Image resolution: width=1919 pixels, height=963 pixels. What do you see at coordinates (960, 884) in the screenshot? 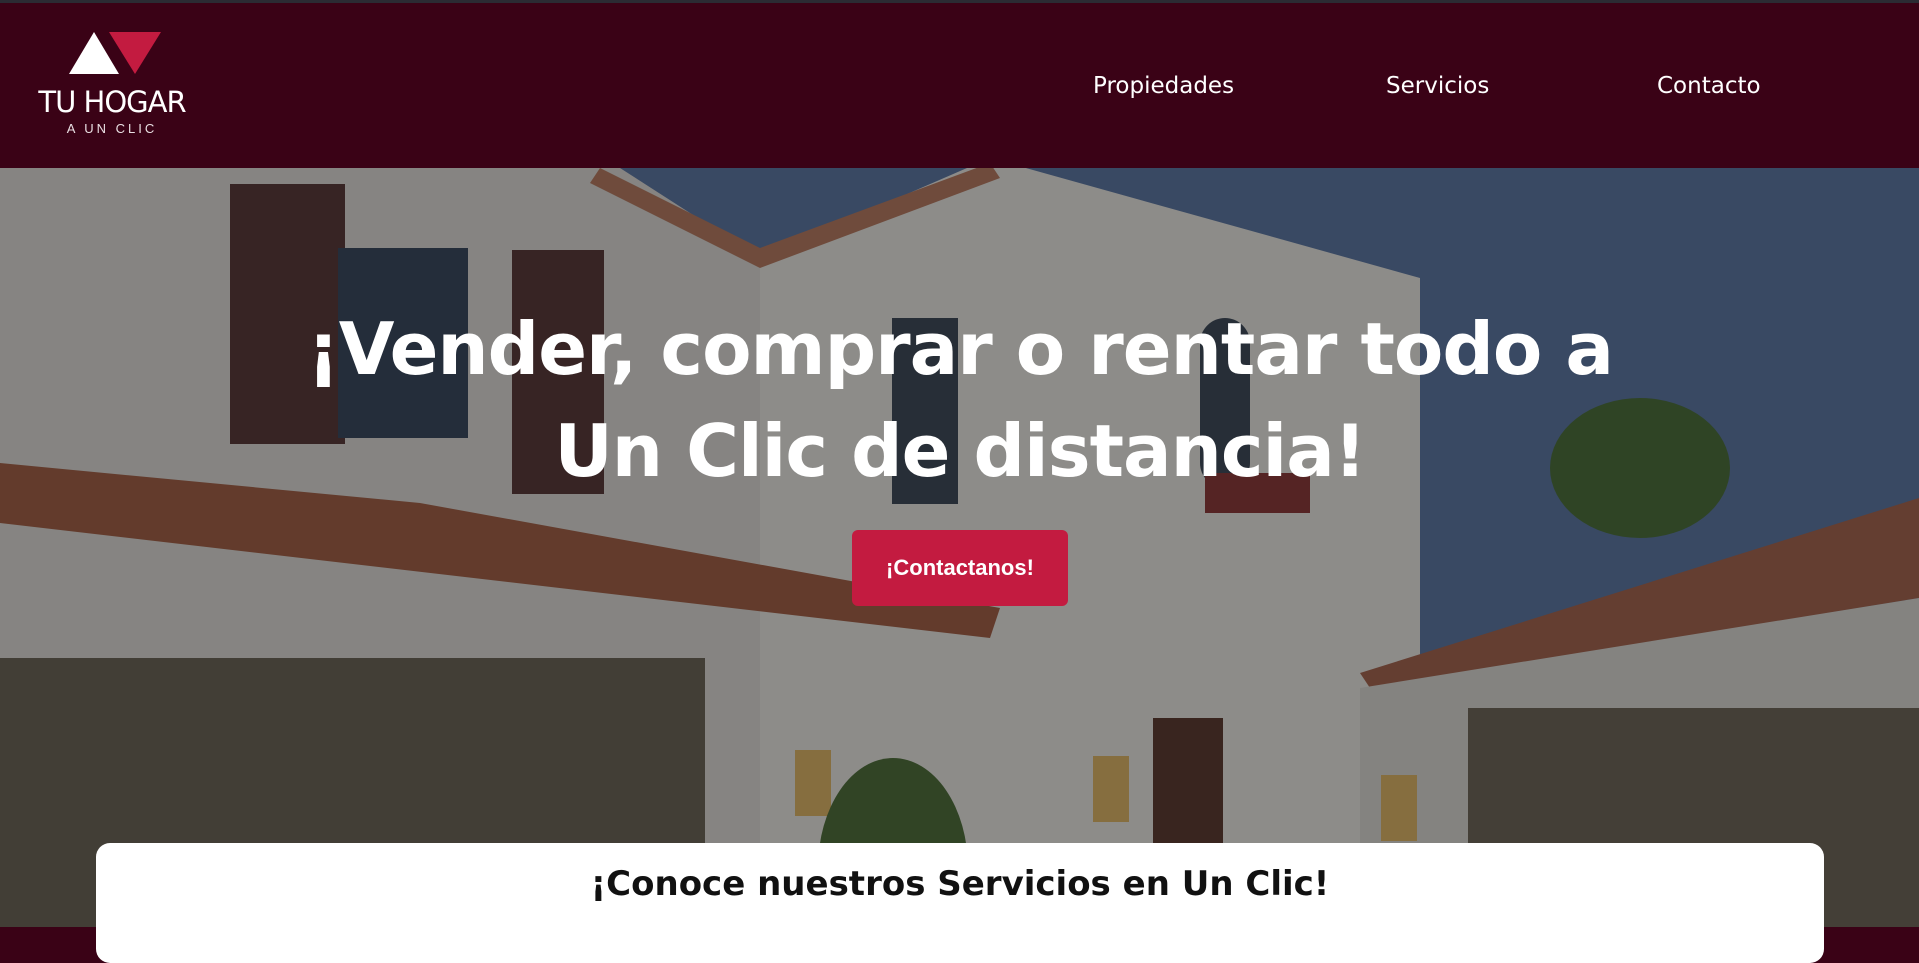
I see `services-heading: ¡Conoce nuestros Servicios en Un Clic!` at bounding box center [960, 884].